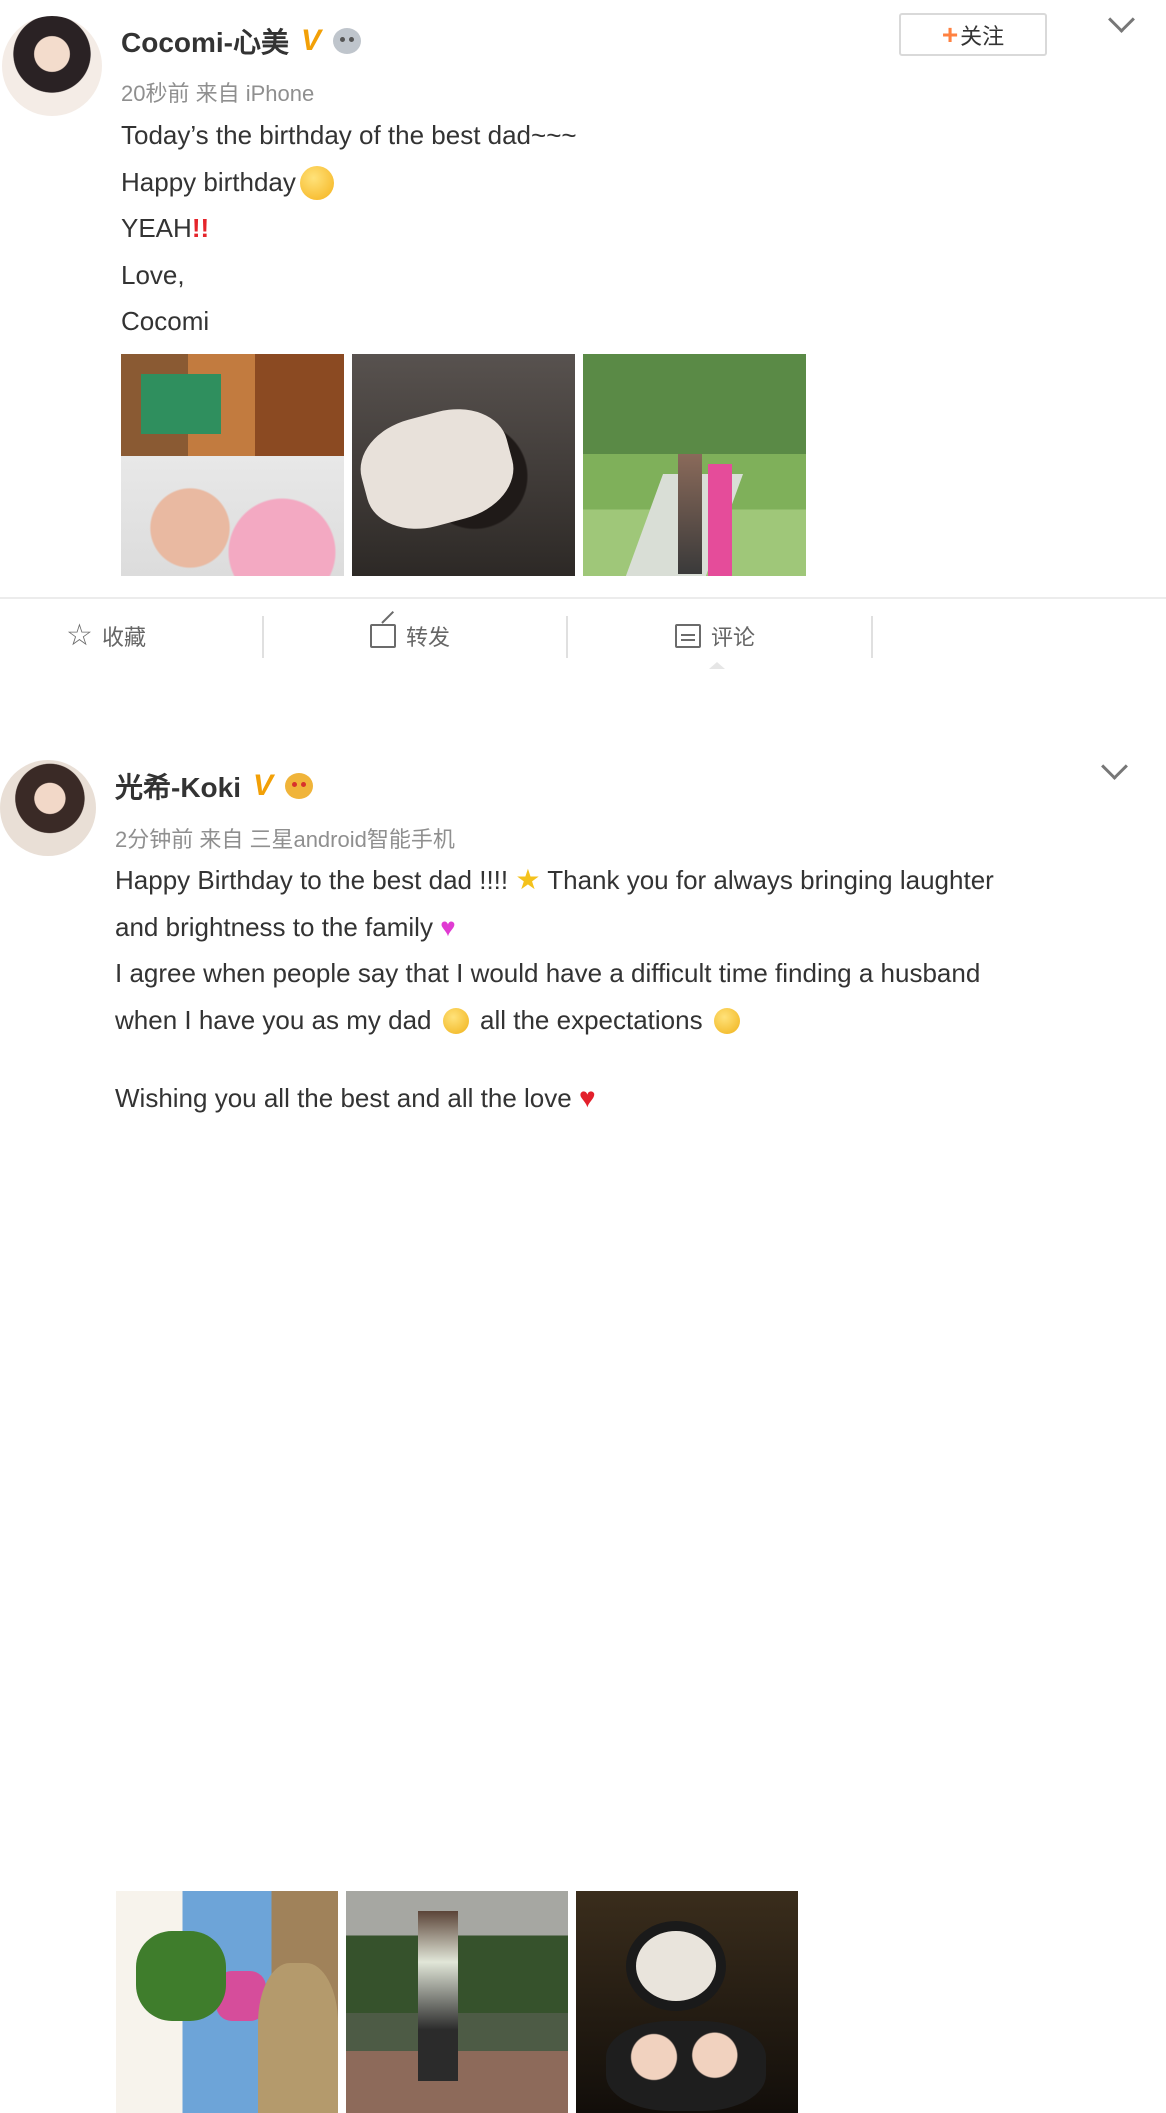 This screenshot has width=1166, height=2113. Describe the element at coordinates (448, 926) in the screenshot. I see `pink-heart-icon: ♥` at that location.